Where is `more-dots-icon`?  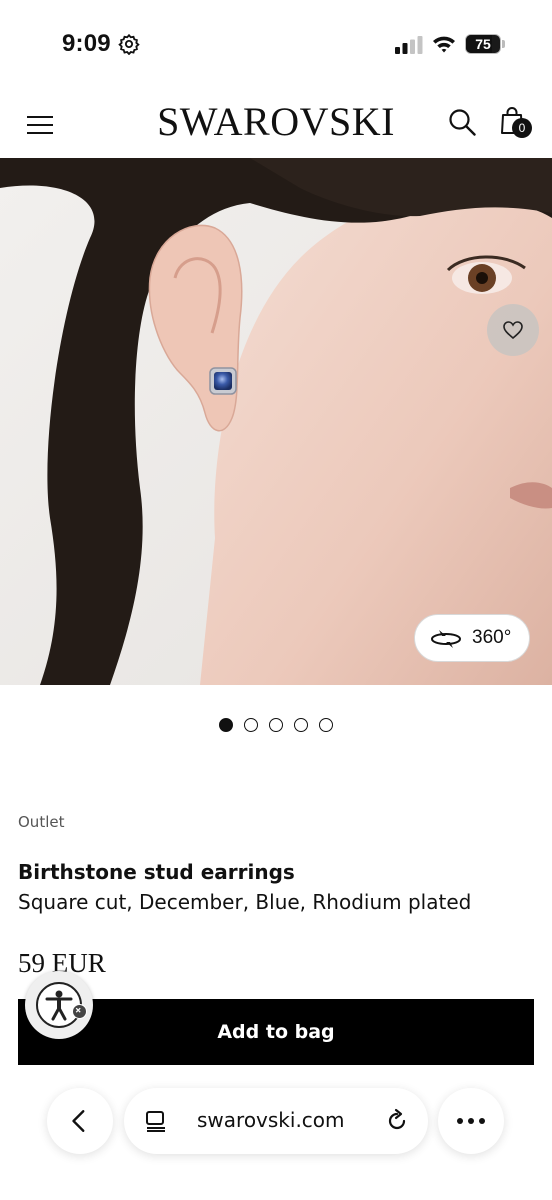 more-dots-icon is located at coordinates (471, 1121).